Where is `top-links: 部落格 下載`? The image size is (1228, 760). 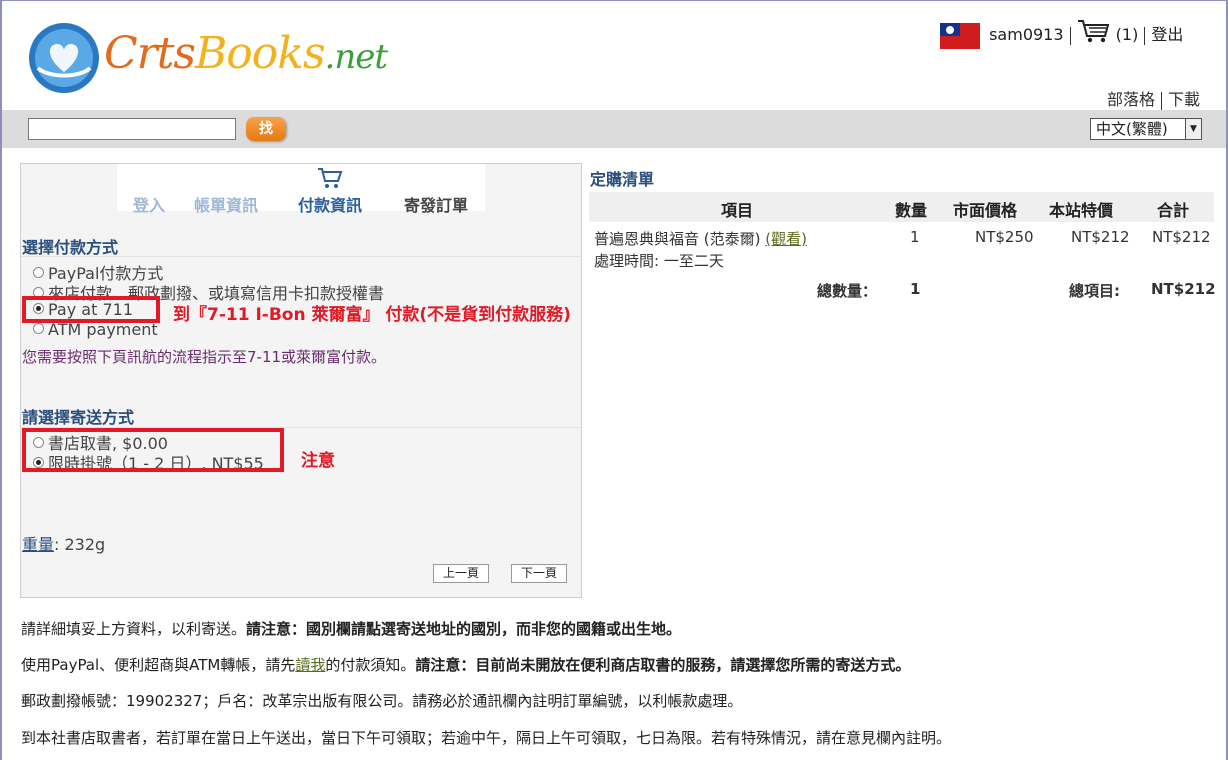 top-links: 部落格 下載 is located at coordinates (1153, 98).